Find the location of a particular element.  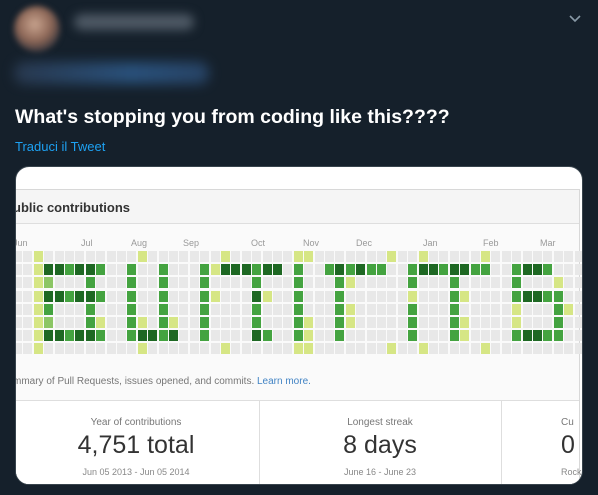

contributions-title: ublic contributions is located at coordinates (72, 207).